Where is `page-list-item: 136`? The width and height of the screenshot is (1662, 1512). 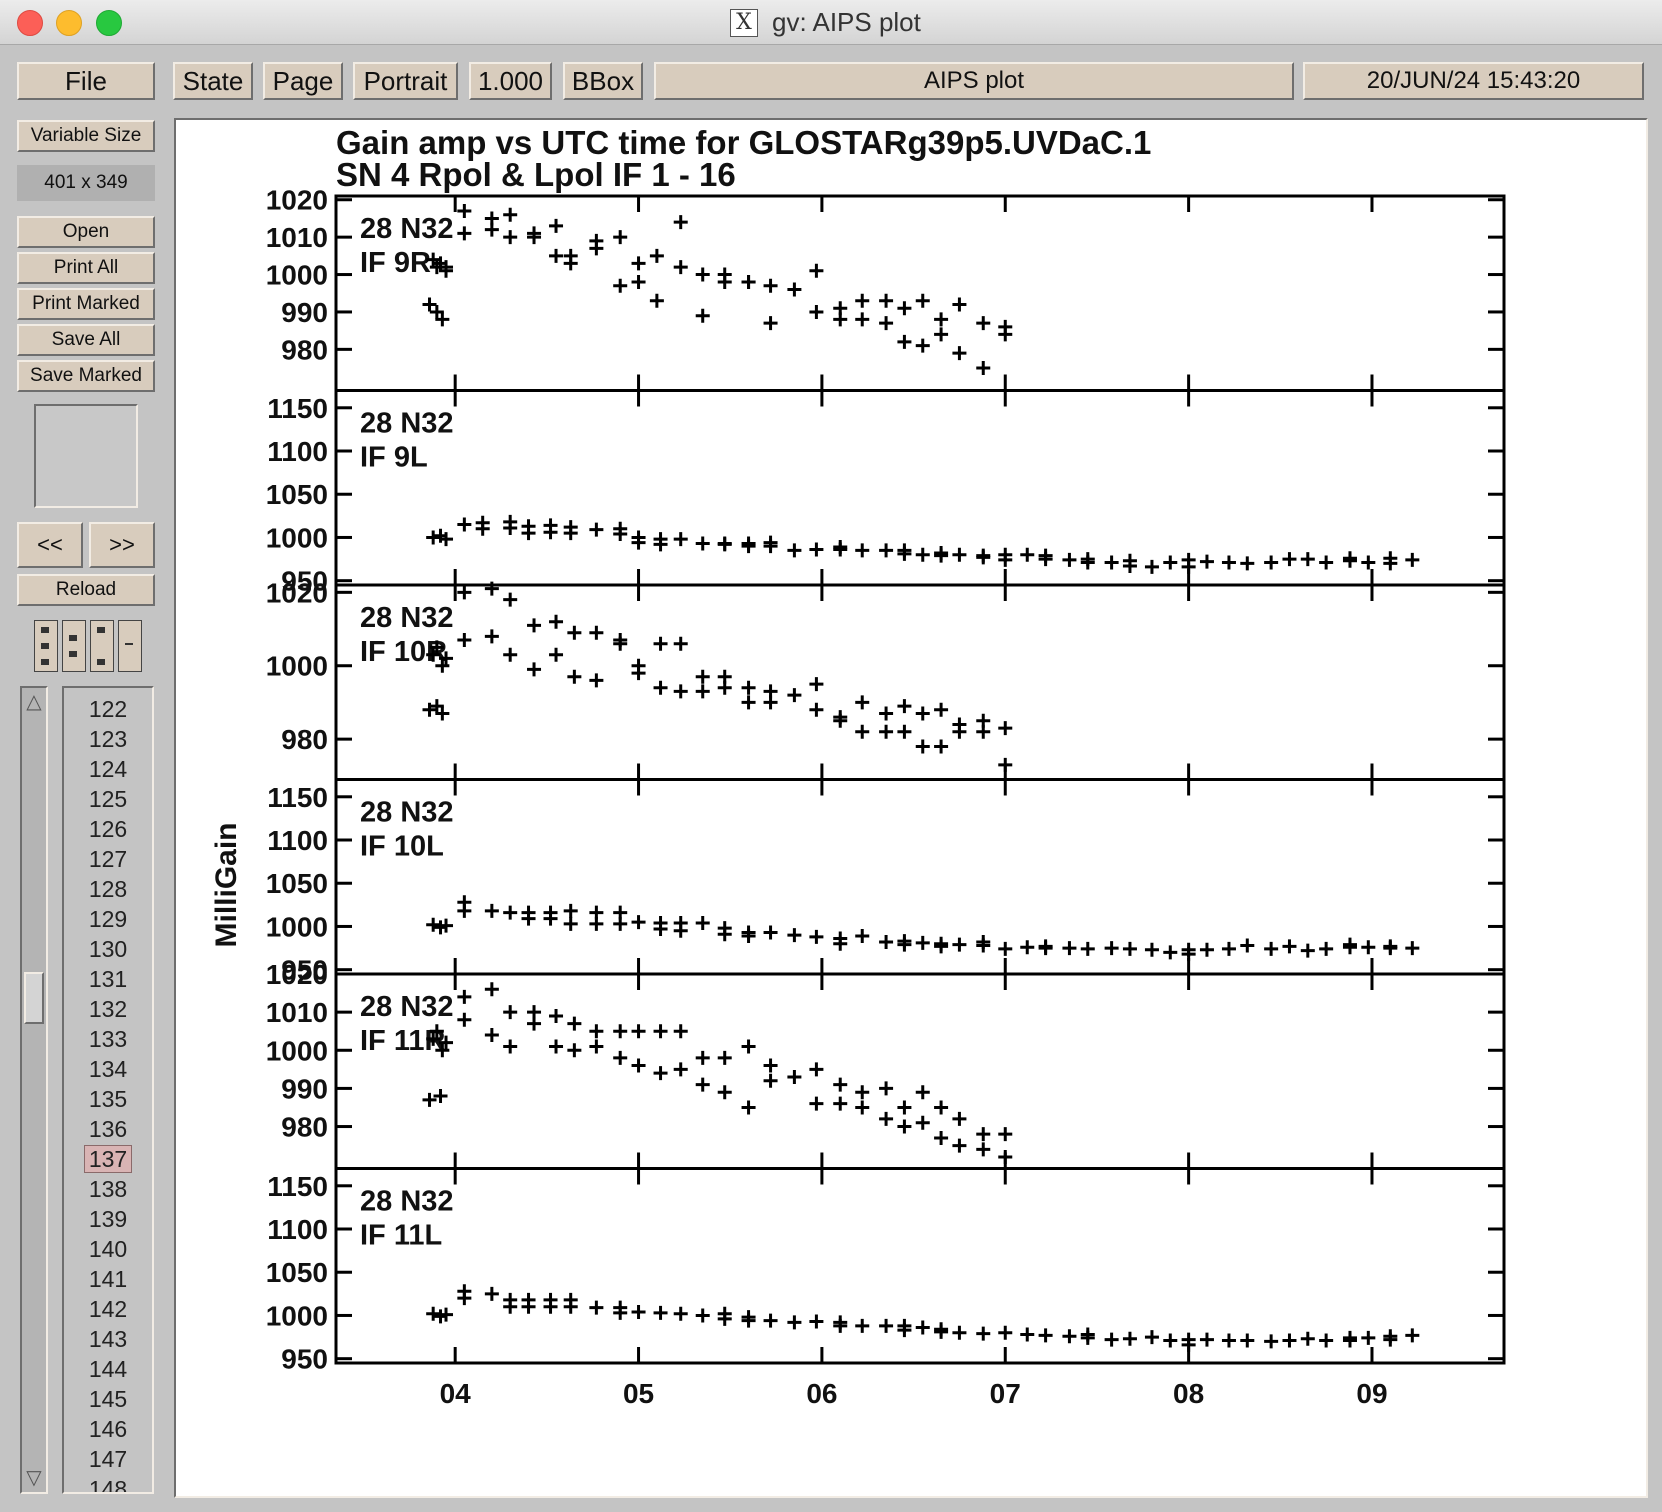
page-list-item: 136 is located at coordinates (108, 1129).